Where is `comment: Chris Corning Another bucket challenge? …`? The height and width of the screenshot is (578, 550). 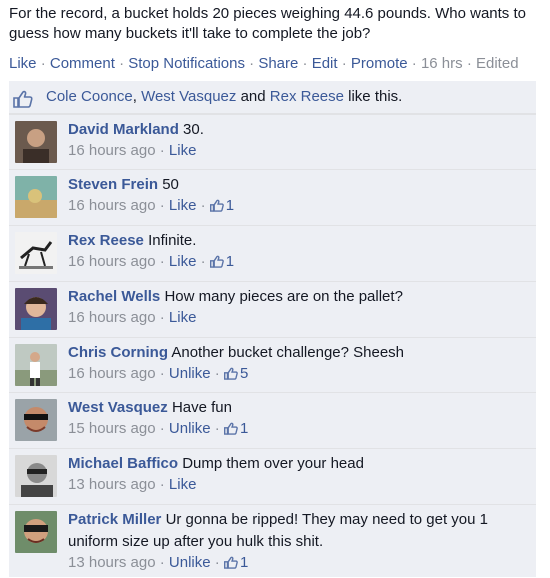
comment: Chris Corning Another bucket challenge? … is located at coordinates (272, 364).